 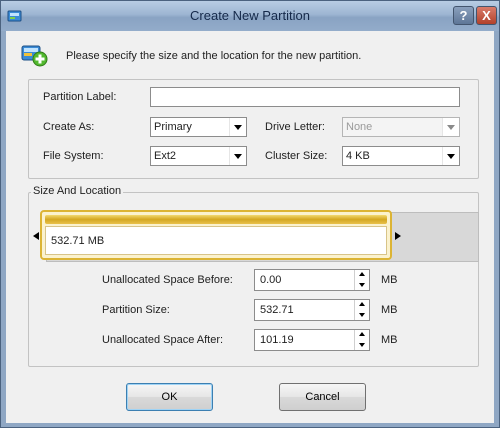 I want to click on cluster-size-select: 4 KB, so click(x=401, y=156).